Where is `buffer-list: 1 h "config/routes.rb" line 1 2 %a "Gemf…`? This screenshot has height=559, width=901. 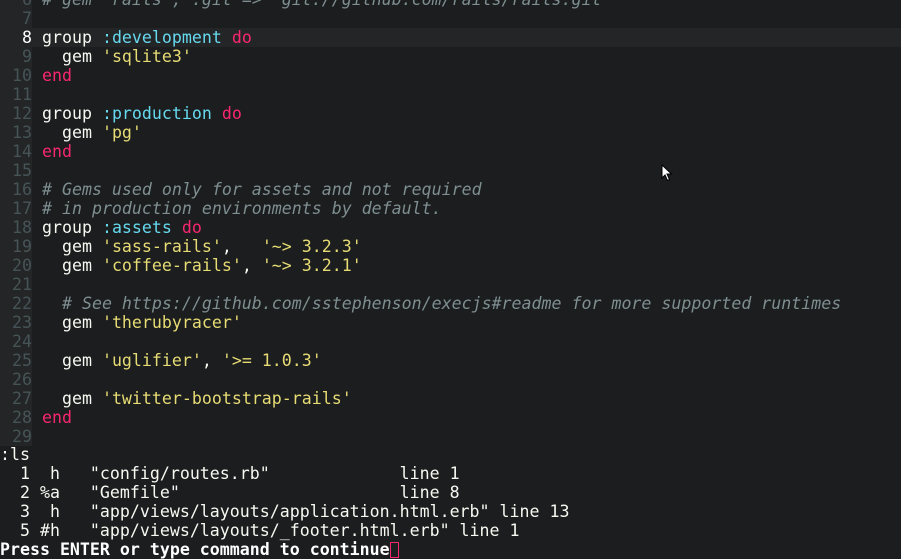
buffer-list: 1 h "config/routes.rb" line 1 2 %a "Gemf… is located at coordinates (450, 502).